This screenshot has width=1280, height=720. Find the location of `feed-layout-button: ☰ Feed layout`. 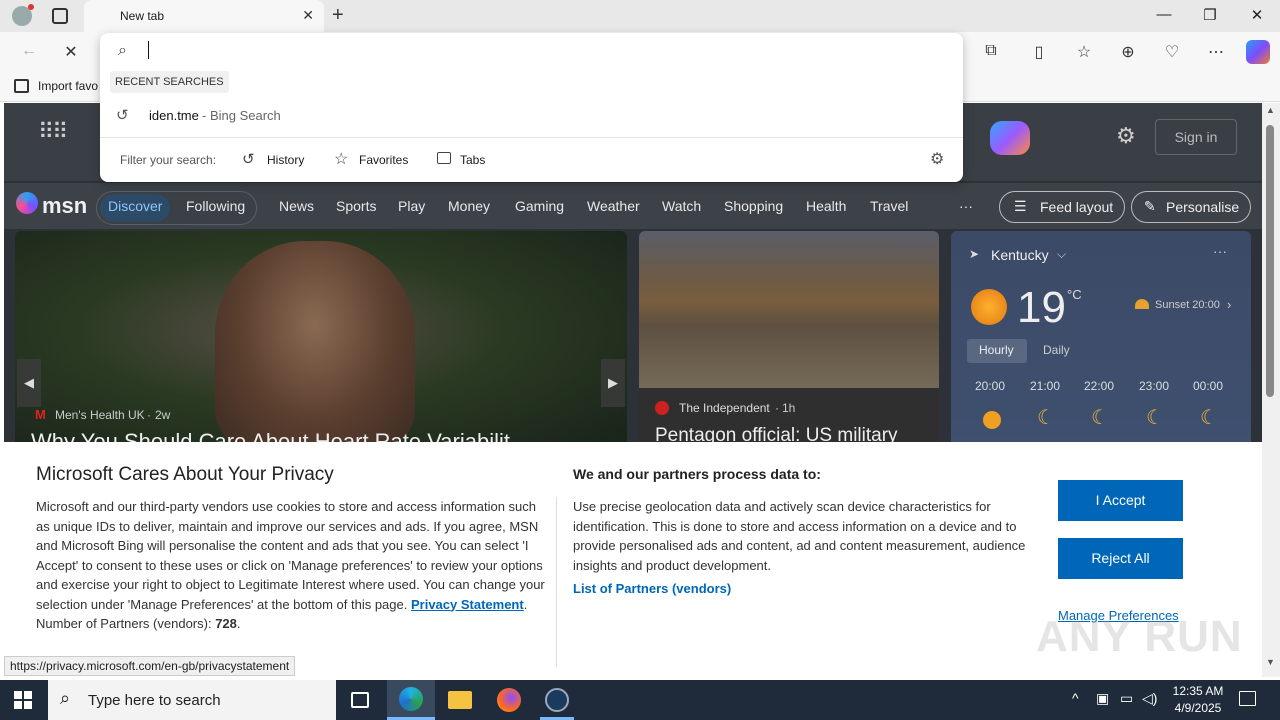

feed-layout-button: ☰ Feed layout is located at coordinates (1062, 207).